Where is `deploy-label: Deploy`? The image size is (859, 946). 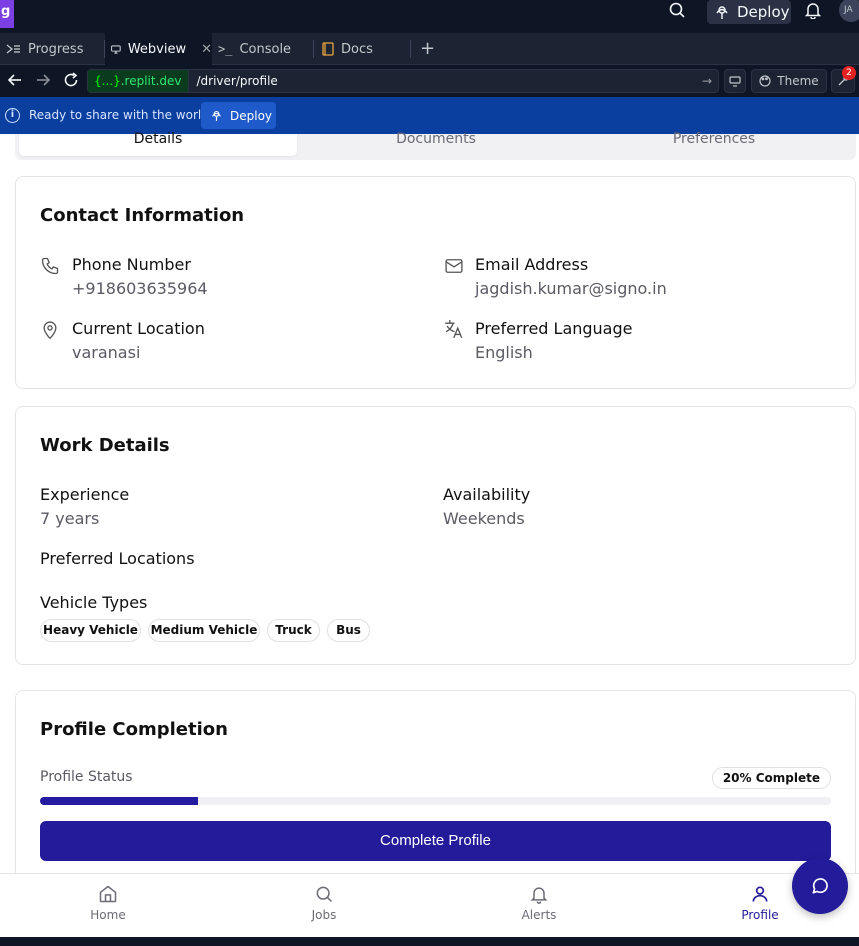 deploy-label: Deploy is located at coordinates (763, 12).